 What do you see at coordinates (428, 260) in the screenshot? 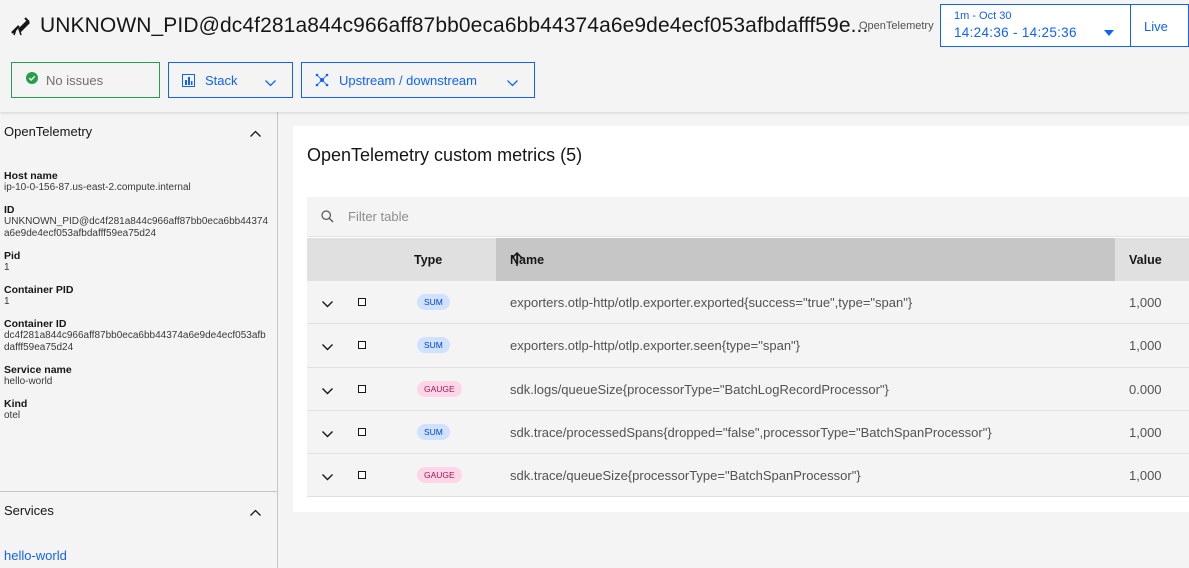
I see `column-header-type: Type` at bounding box center [428, 260].